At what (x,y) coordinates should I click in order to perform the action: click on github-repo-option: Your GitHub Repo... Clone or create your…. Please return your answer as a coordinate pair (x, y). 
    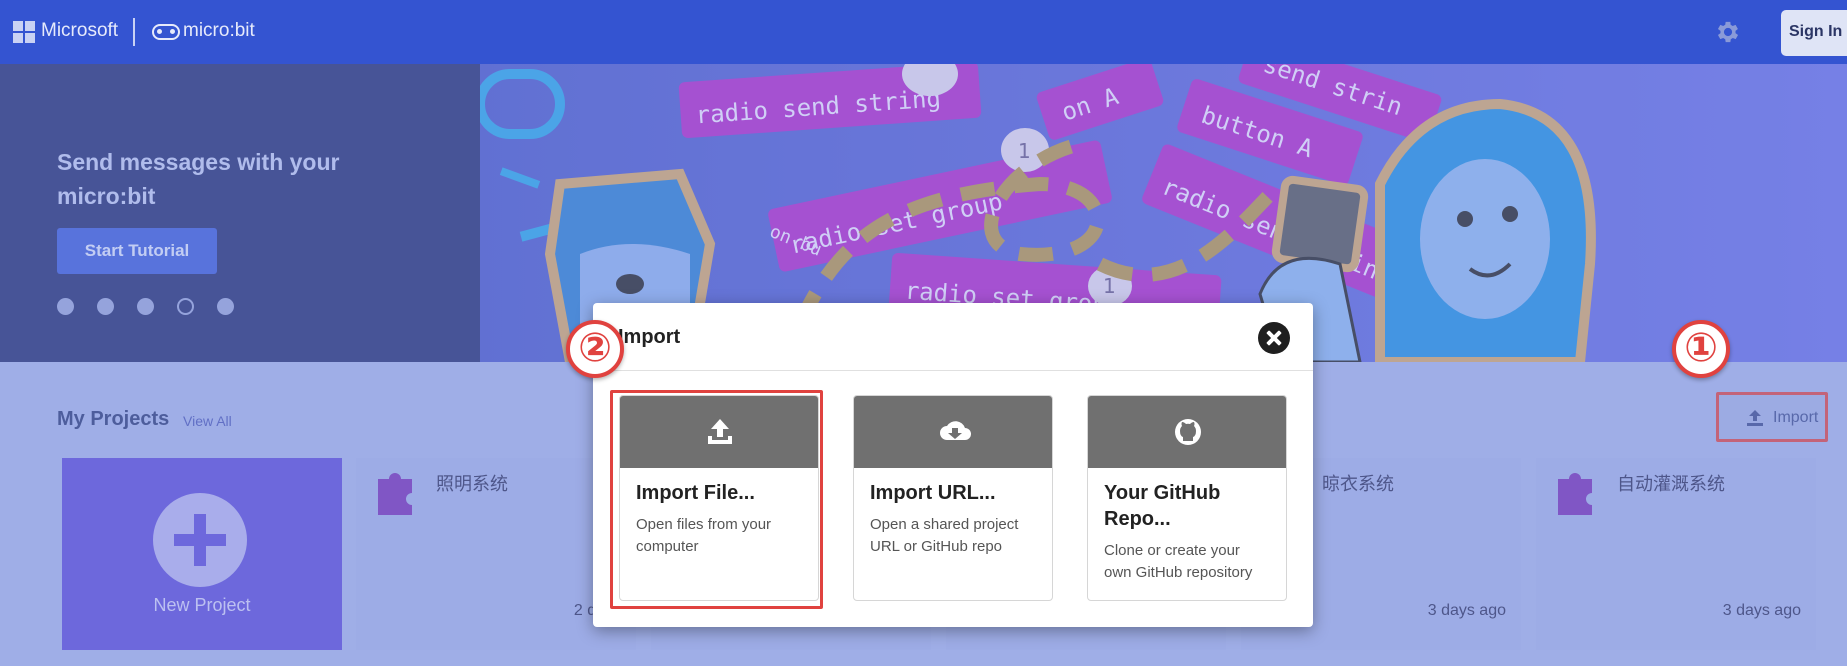
    Looking at the image, I should click on (1187, 498).